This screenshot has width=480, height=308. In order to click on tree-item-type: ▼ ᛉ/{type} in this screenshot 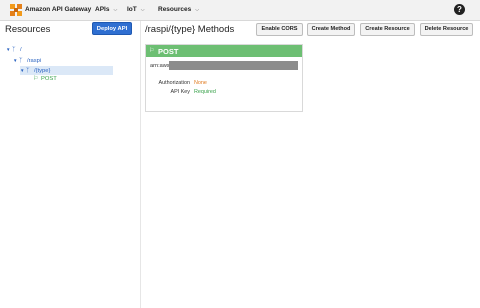, I will do `click(66, 70)`.